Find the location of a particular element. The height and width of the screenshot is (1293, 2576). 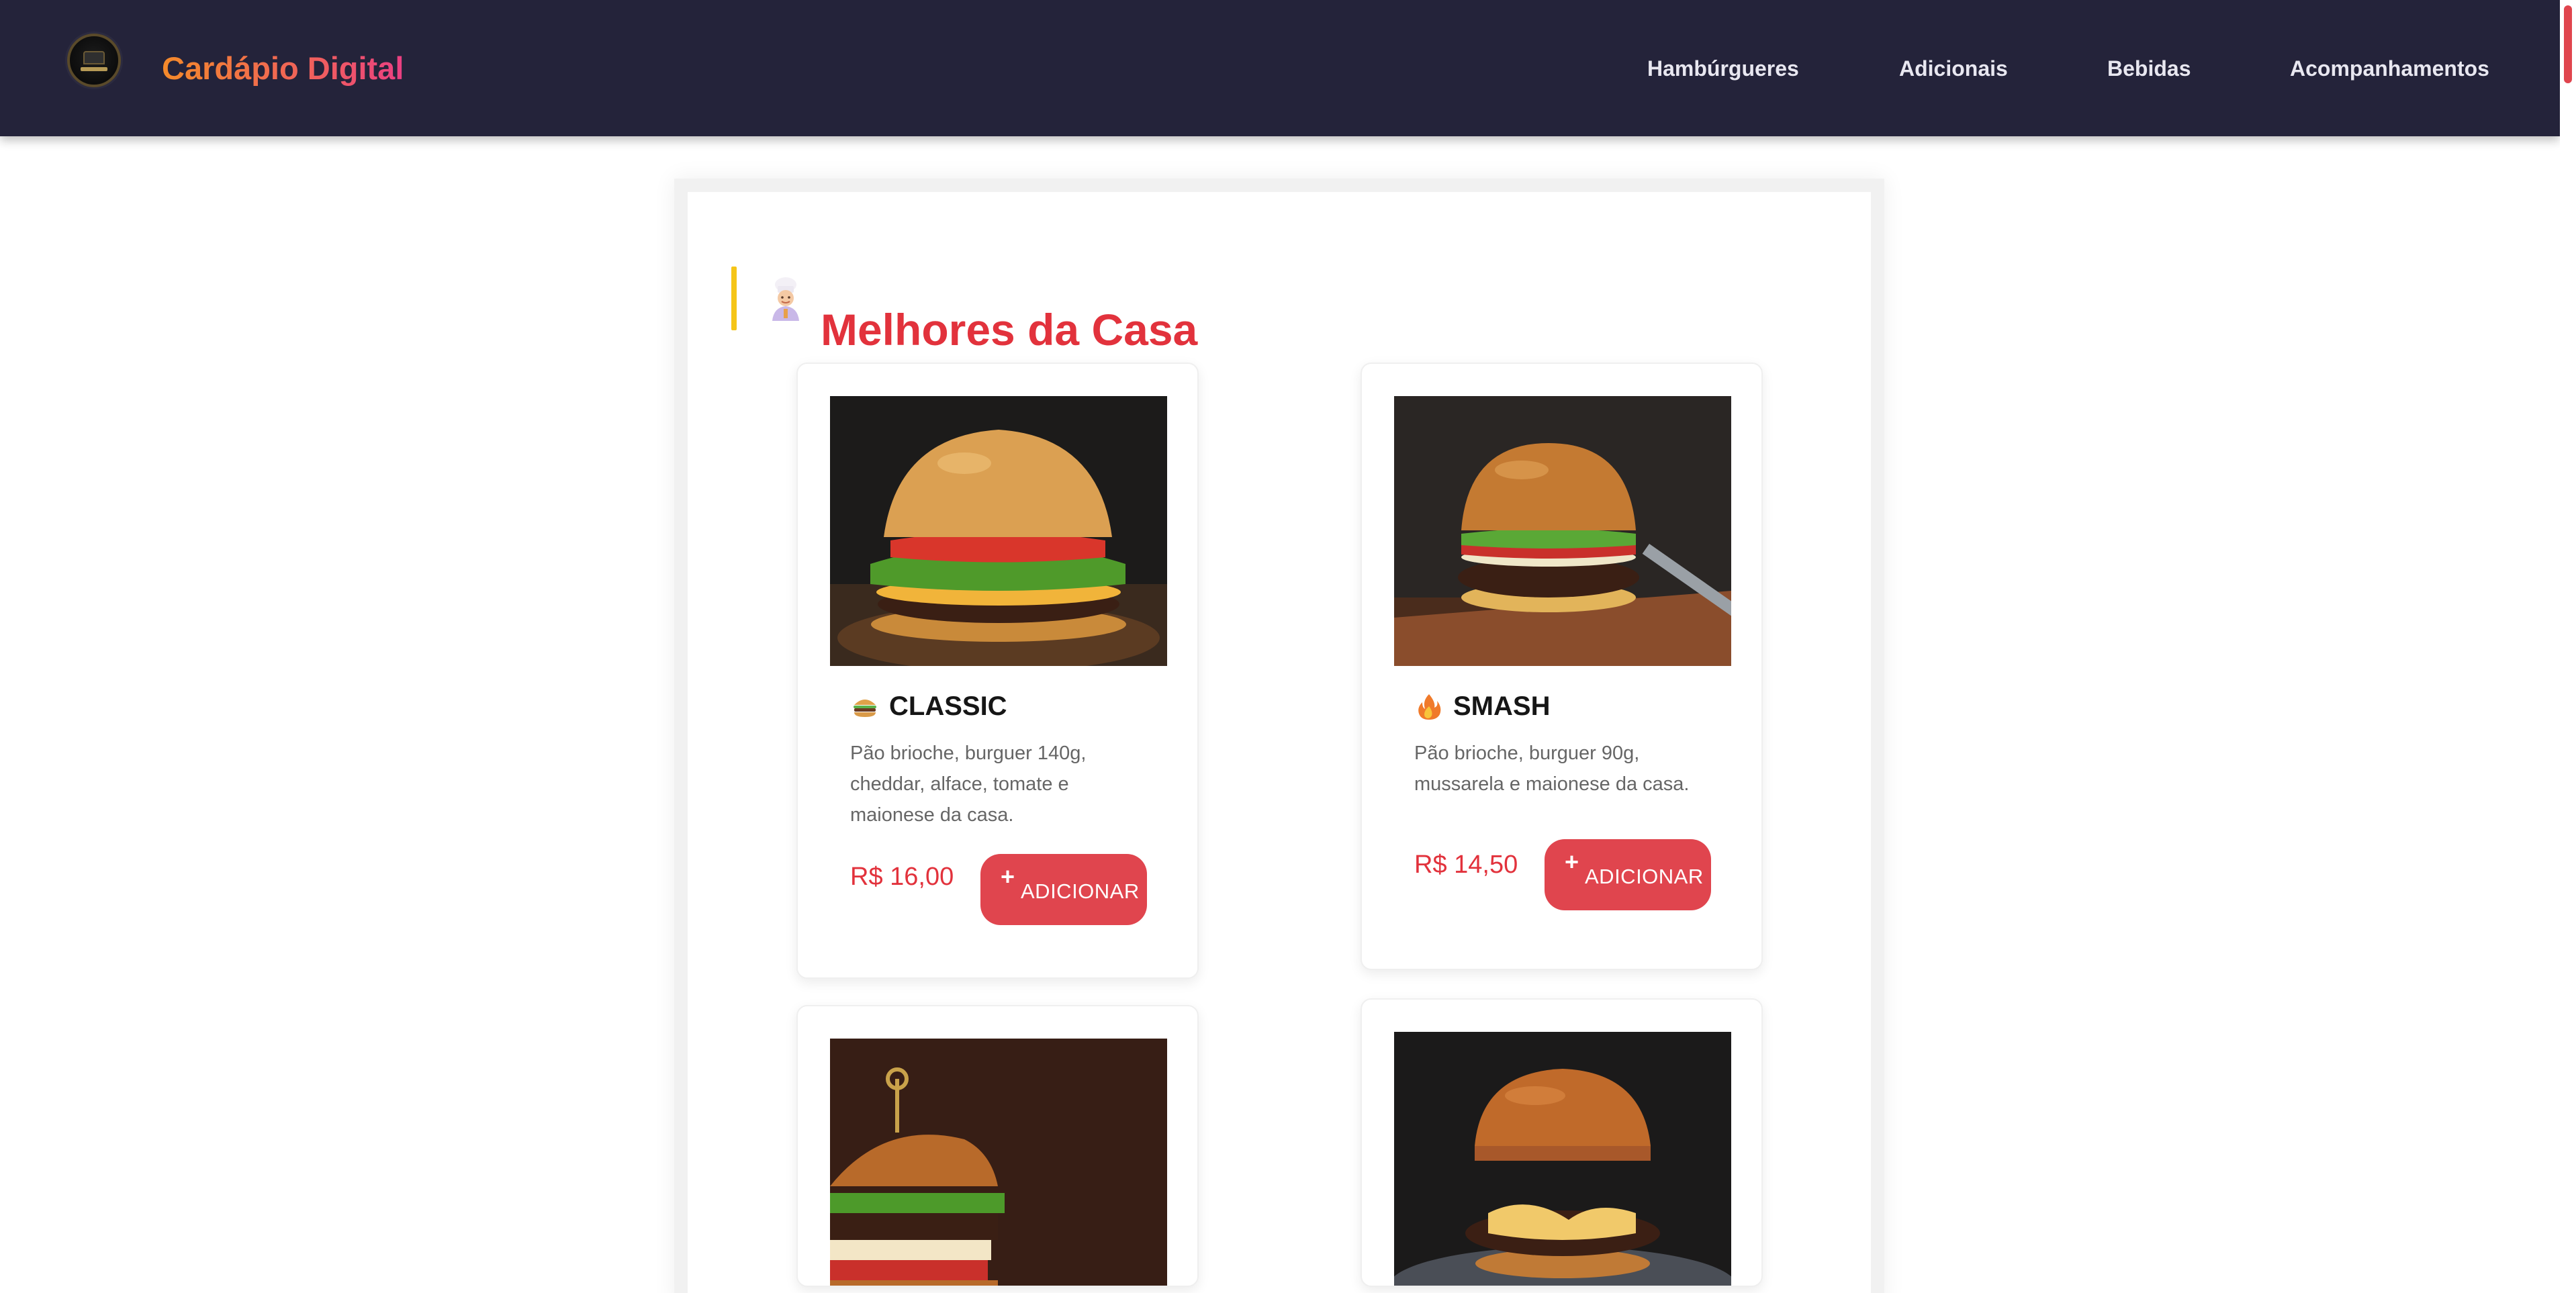

product-name-row: CLASSIC is located at coordinates (928, 706).